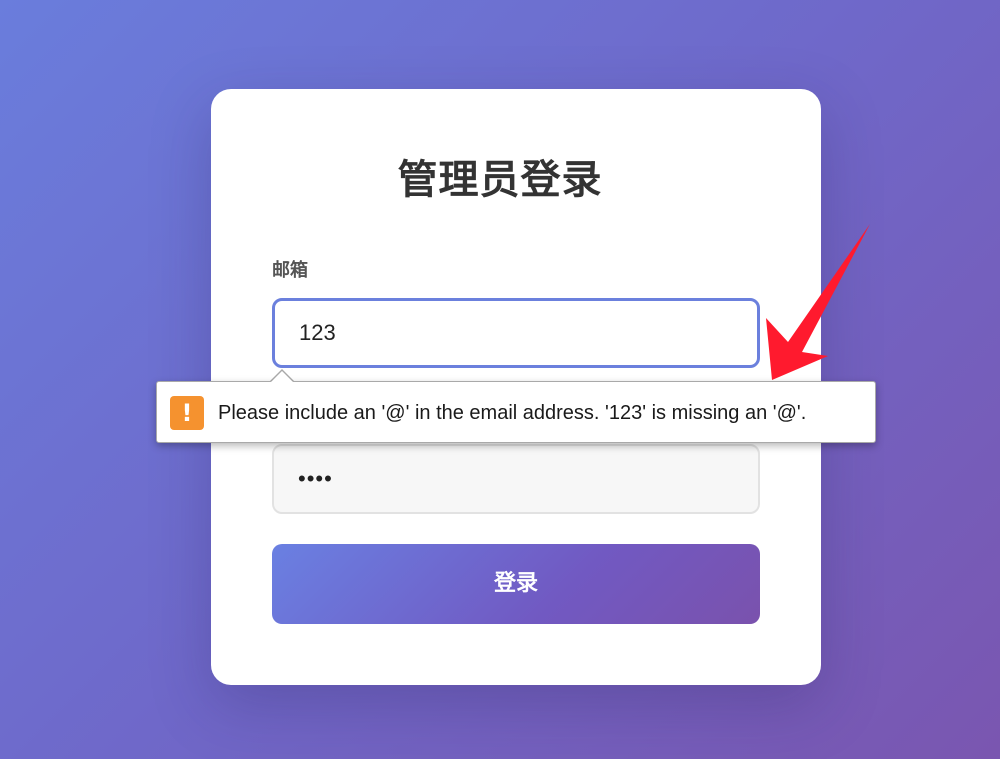 This screenshot has height=759, width=1000. What do you see at coordinates (516, 479) in the screenshot?
I see `password-field: ••••` at bounding box center [516, 479].